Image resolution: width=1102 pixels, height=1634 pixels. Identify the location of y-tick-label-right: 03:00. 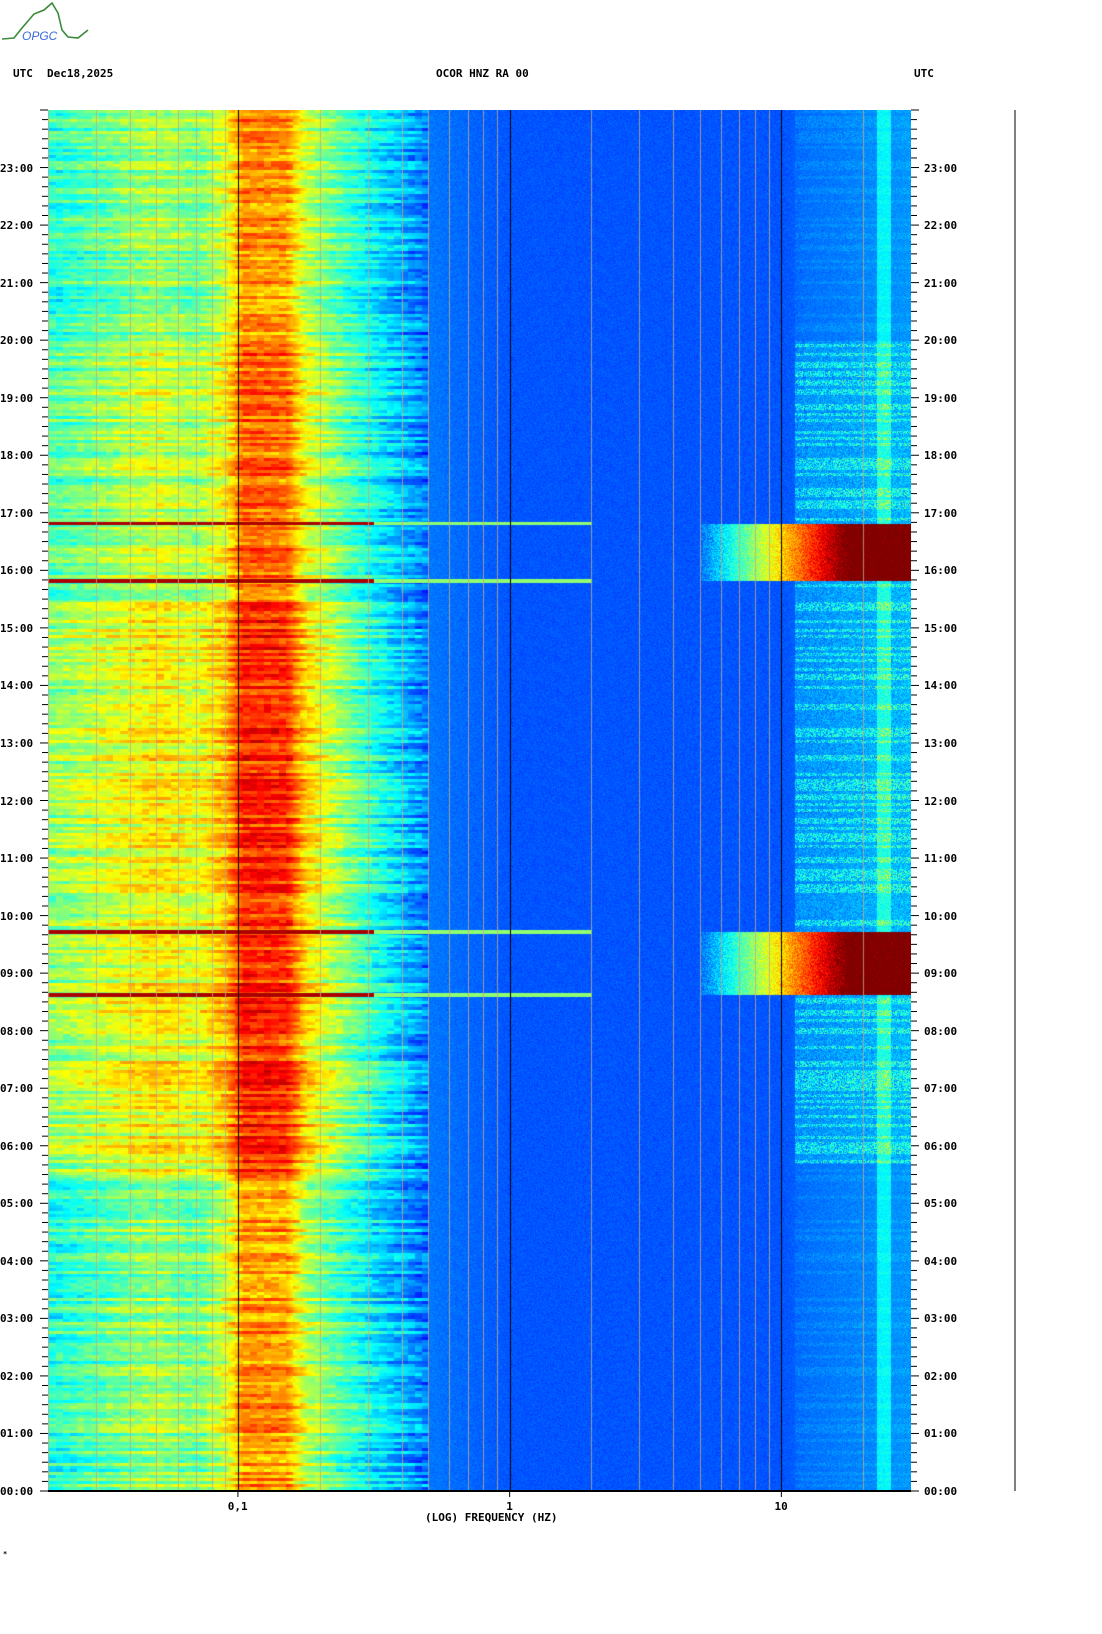
(941, 1319).